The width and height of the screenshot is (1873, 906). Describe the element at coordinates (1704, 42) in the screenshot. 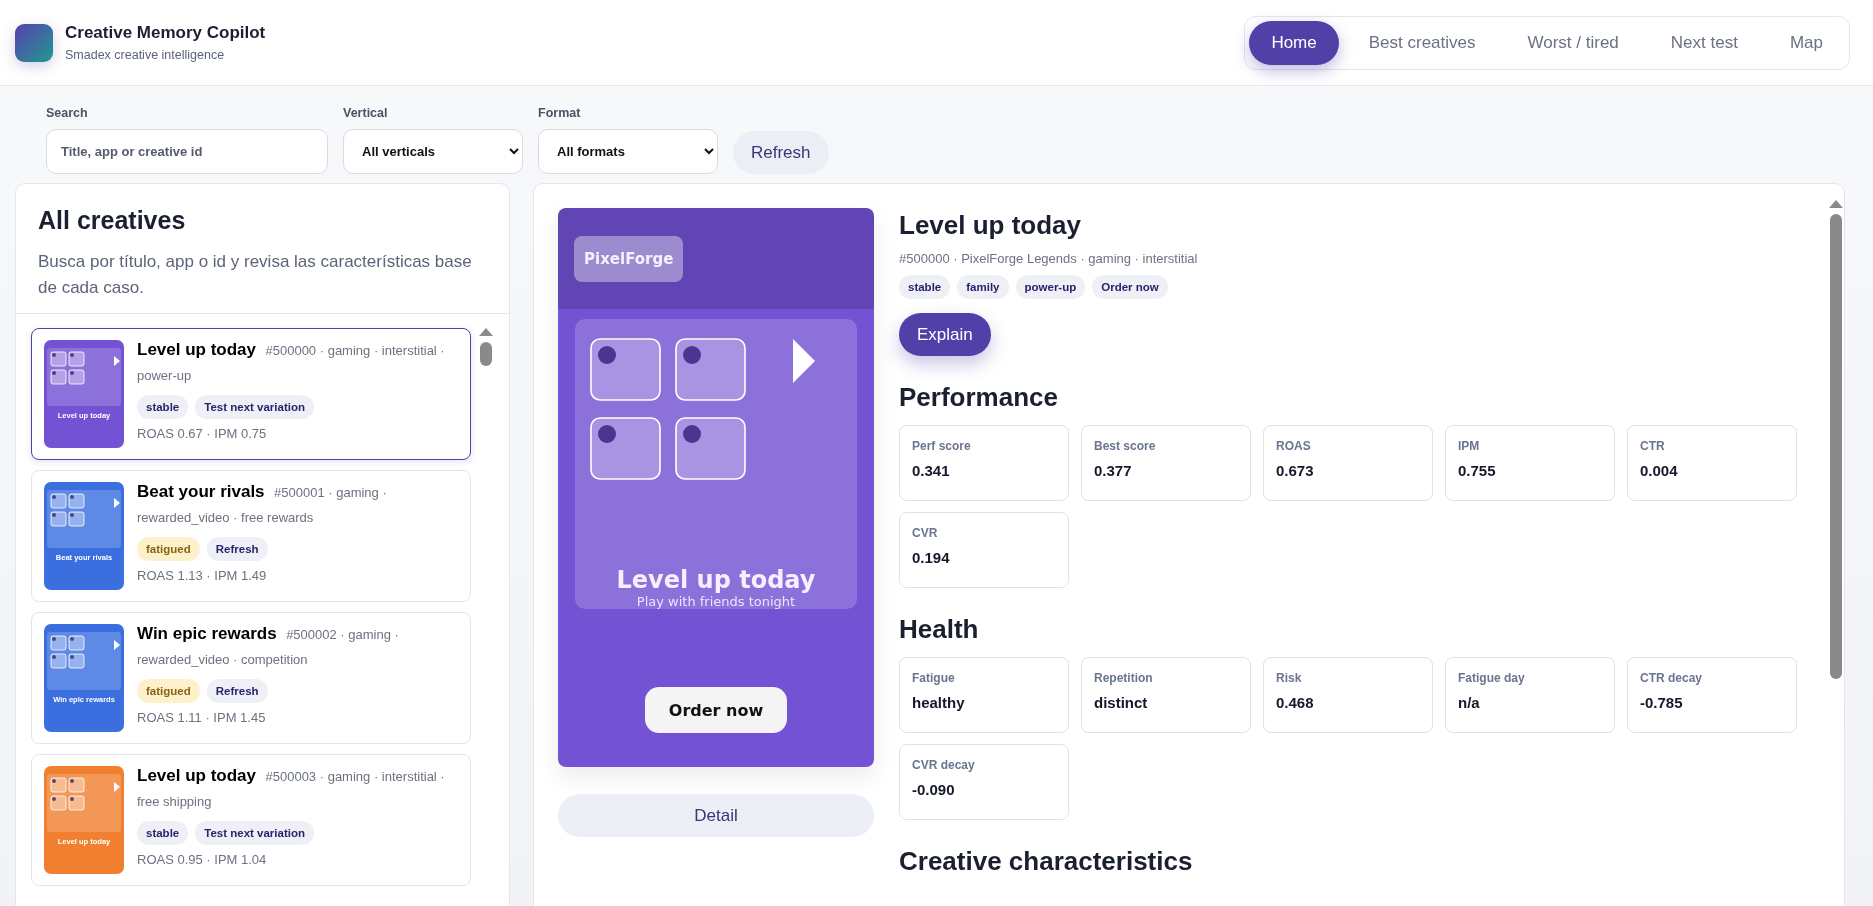

I see `nav-tab: Next test` at that location.